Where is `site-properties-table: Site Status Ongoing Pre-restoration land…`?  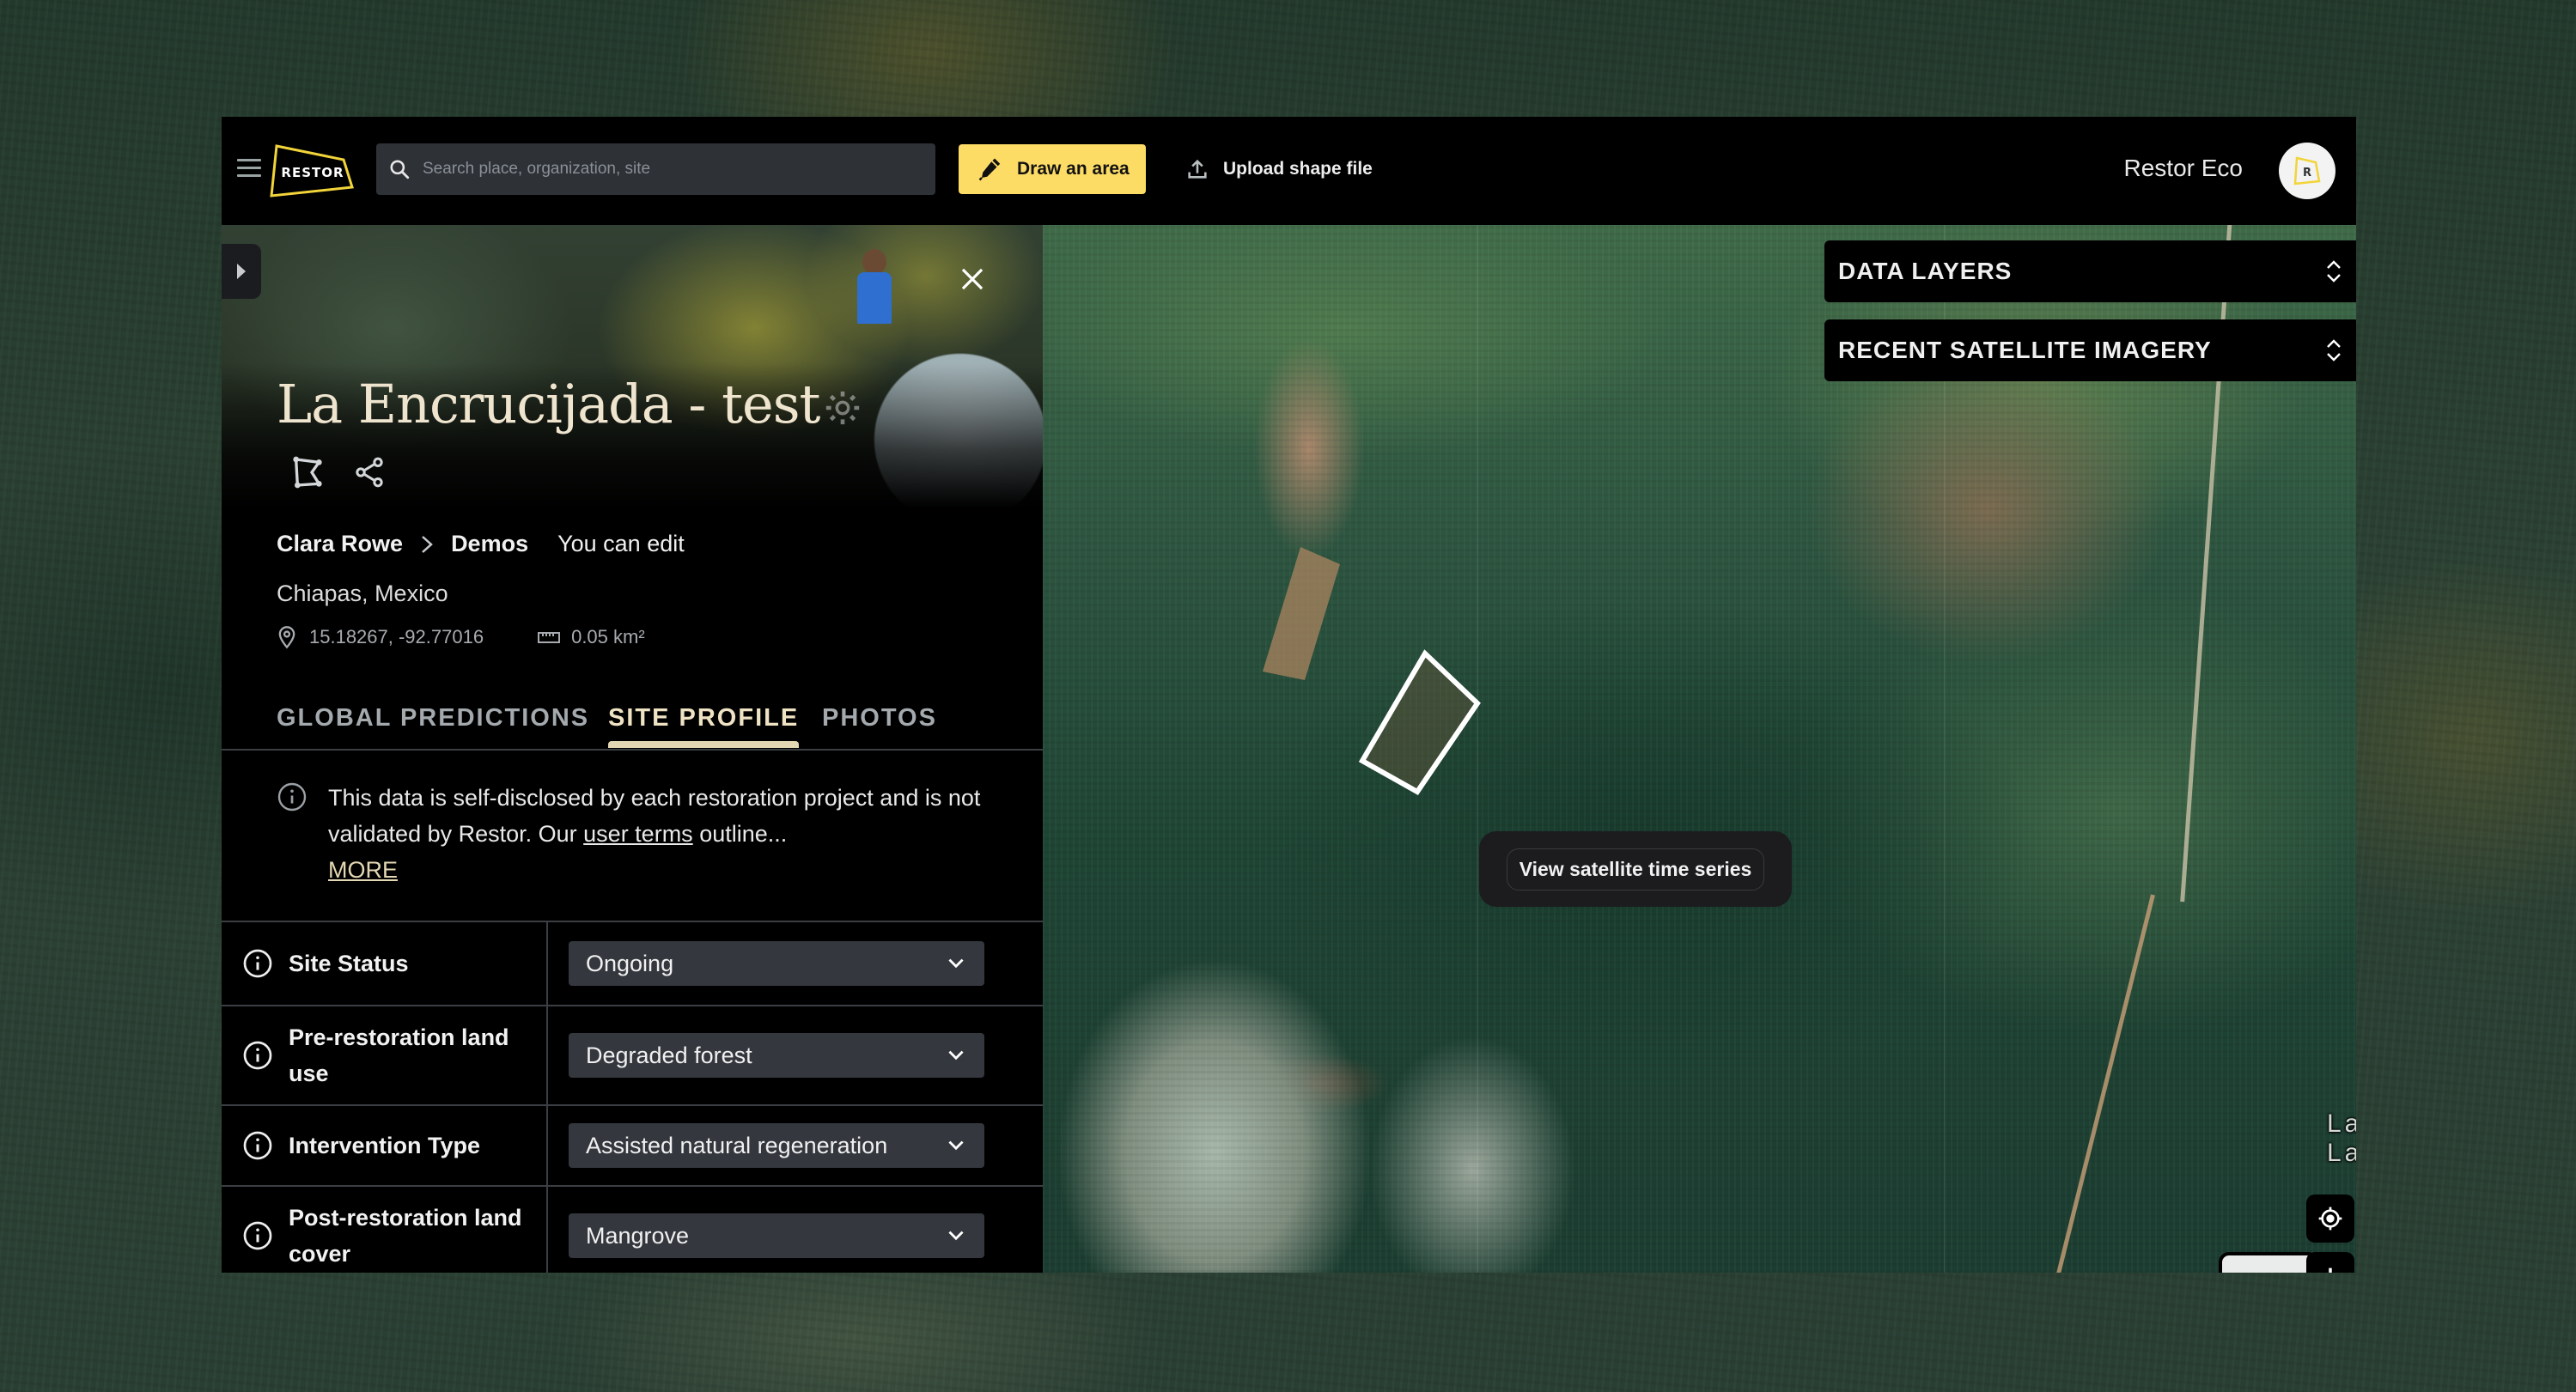
site-properties-table: Site Status Ongoing Pre-restoration land… is located at coordinates (632, 1097).